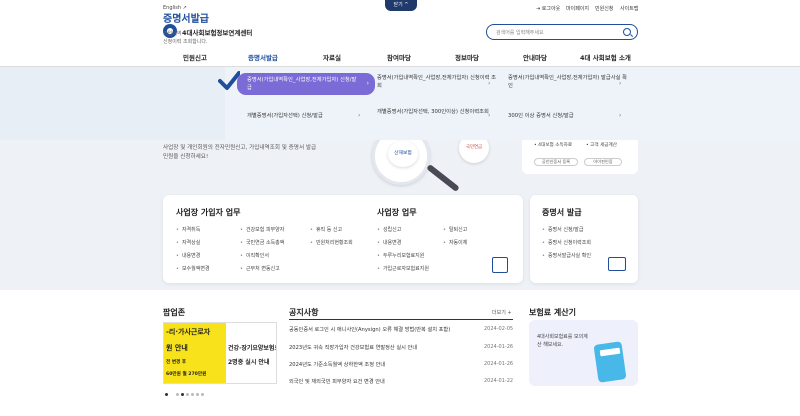  Describe the element at coordinates (193, 268) in the screenshot. I see `list-item: 보수월액변경` at that location.